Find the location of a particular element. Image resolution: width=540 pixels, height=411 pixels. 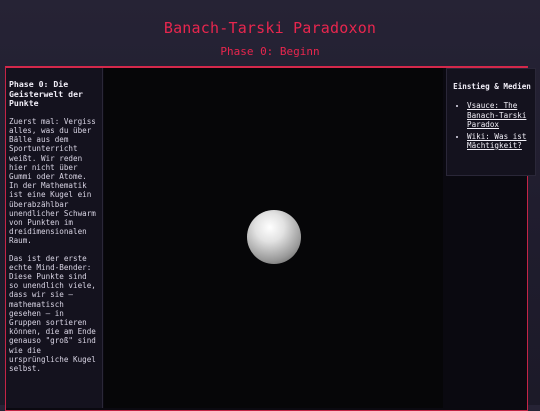

media-link-wiki: Wiki: Was ist Mächtigkeit? is located at coordinates (496, 141).